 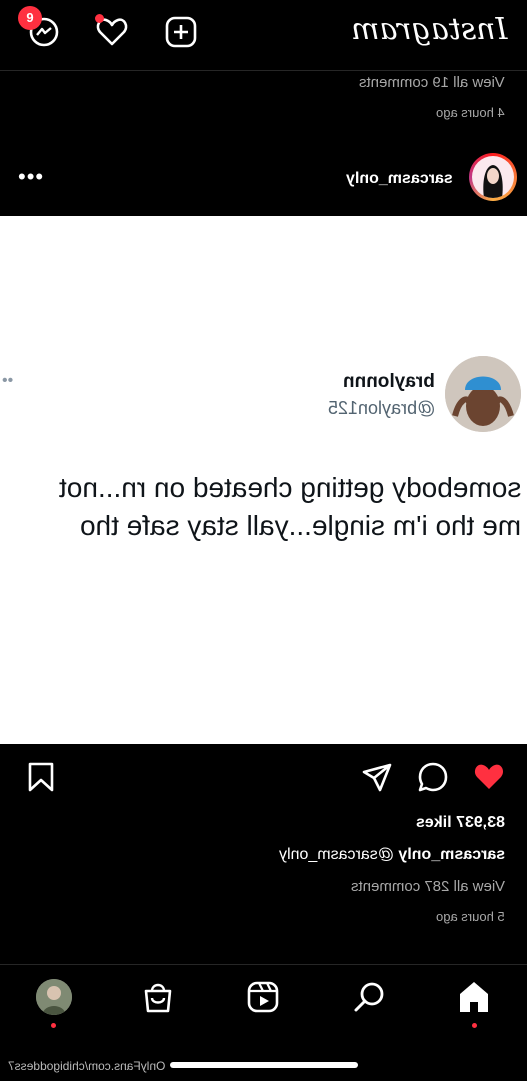 What do you see at coordinates (8, 380) in the screenshot?
I see `tweet-more-icon: ••` at bounding box center [8, 380].